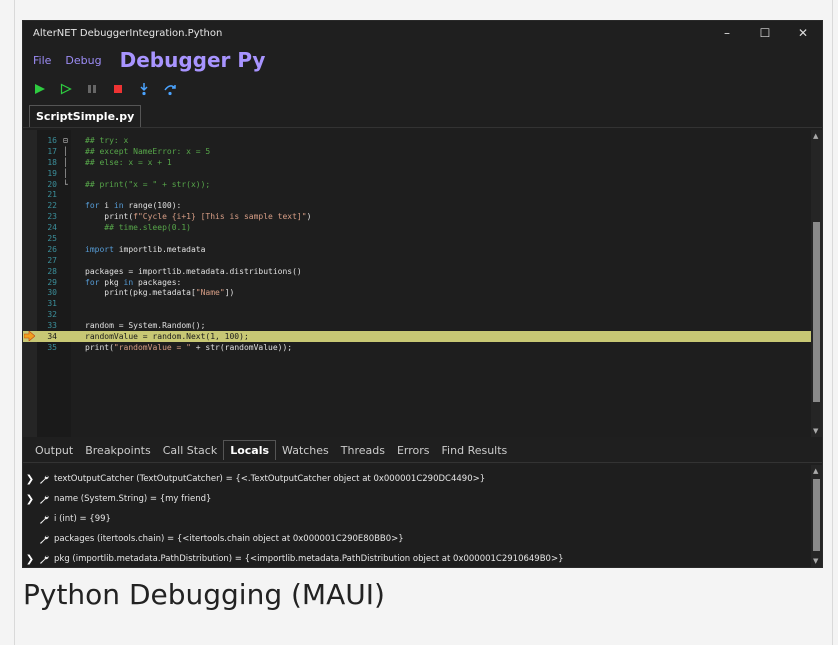 The image size is (838, 645). Describe the element at coordinates (417, 151) in the screenshot. I see `code-line: 17 │ ## except NameError: x = 5` at that location.